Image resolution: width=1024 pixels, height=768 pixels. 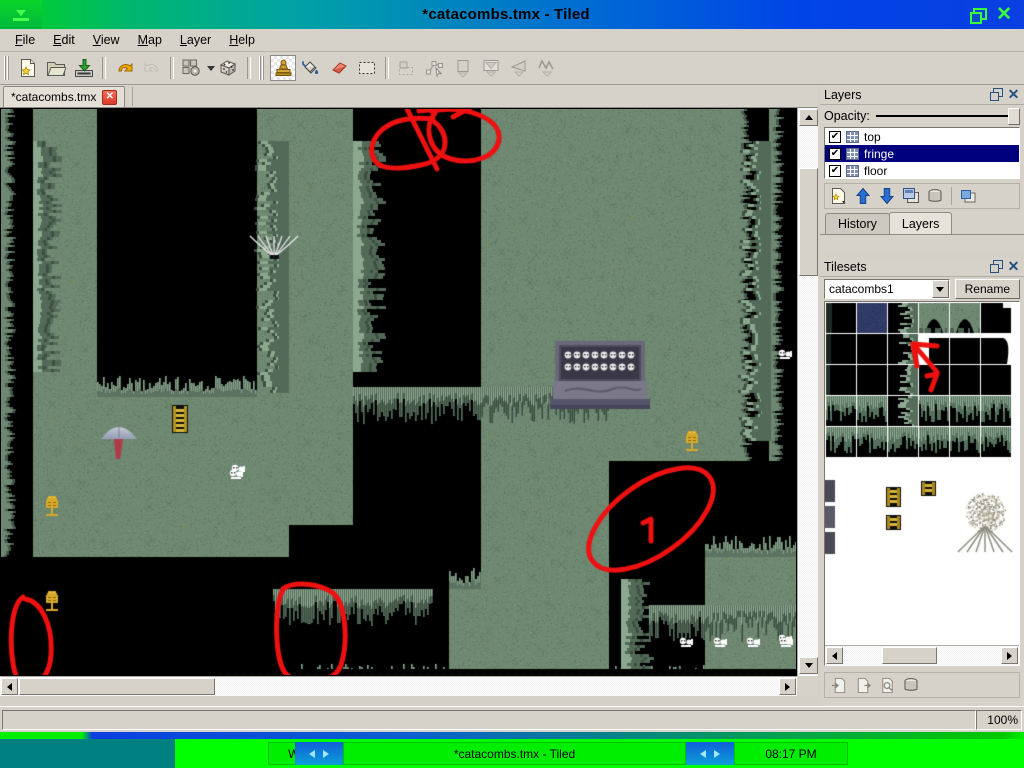 I want to click on tileset-annotation-overlay, so click(x=922, y=473).